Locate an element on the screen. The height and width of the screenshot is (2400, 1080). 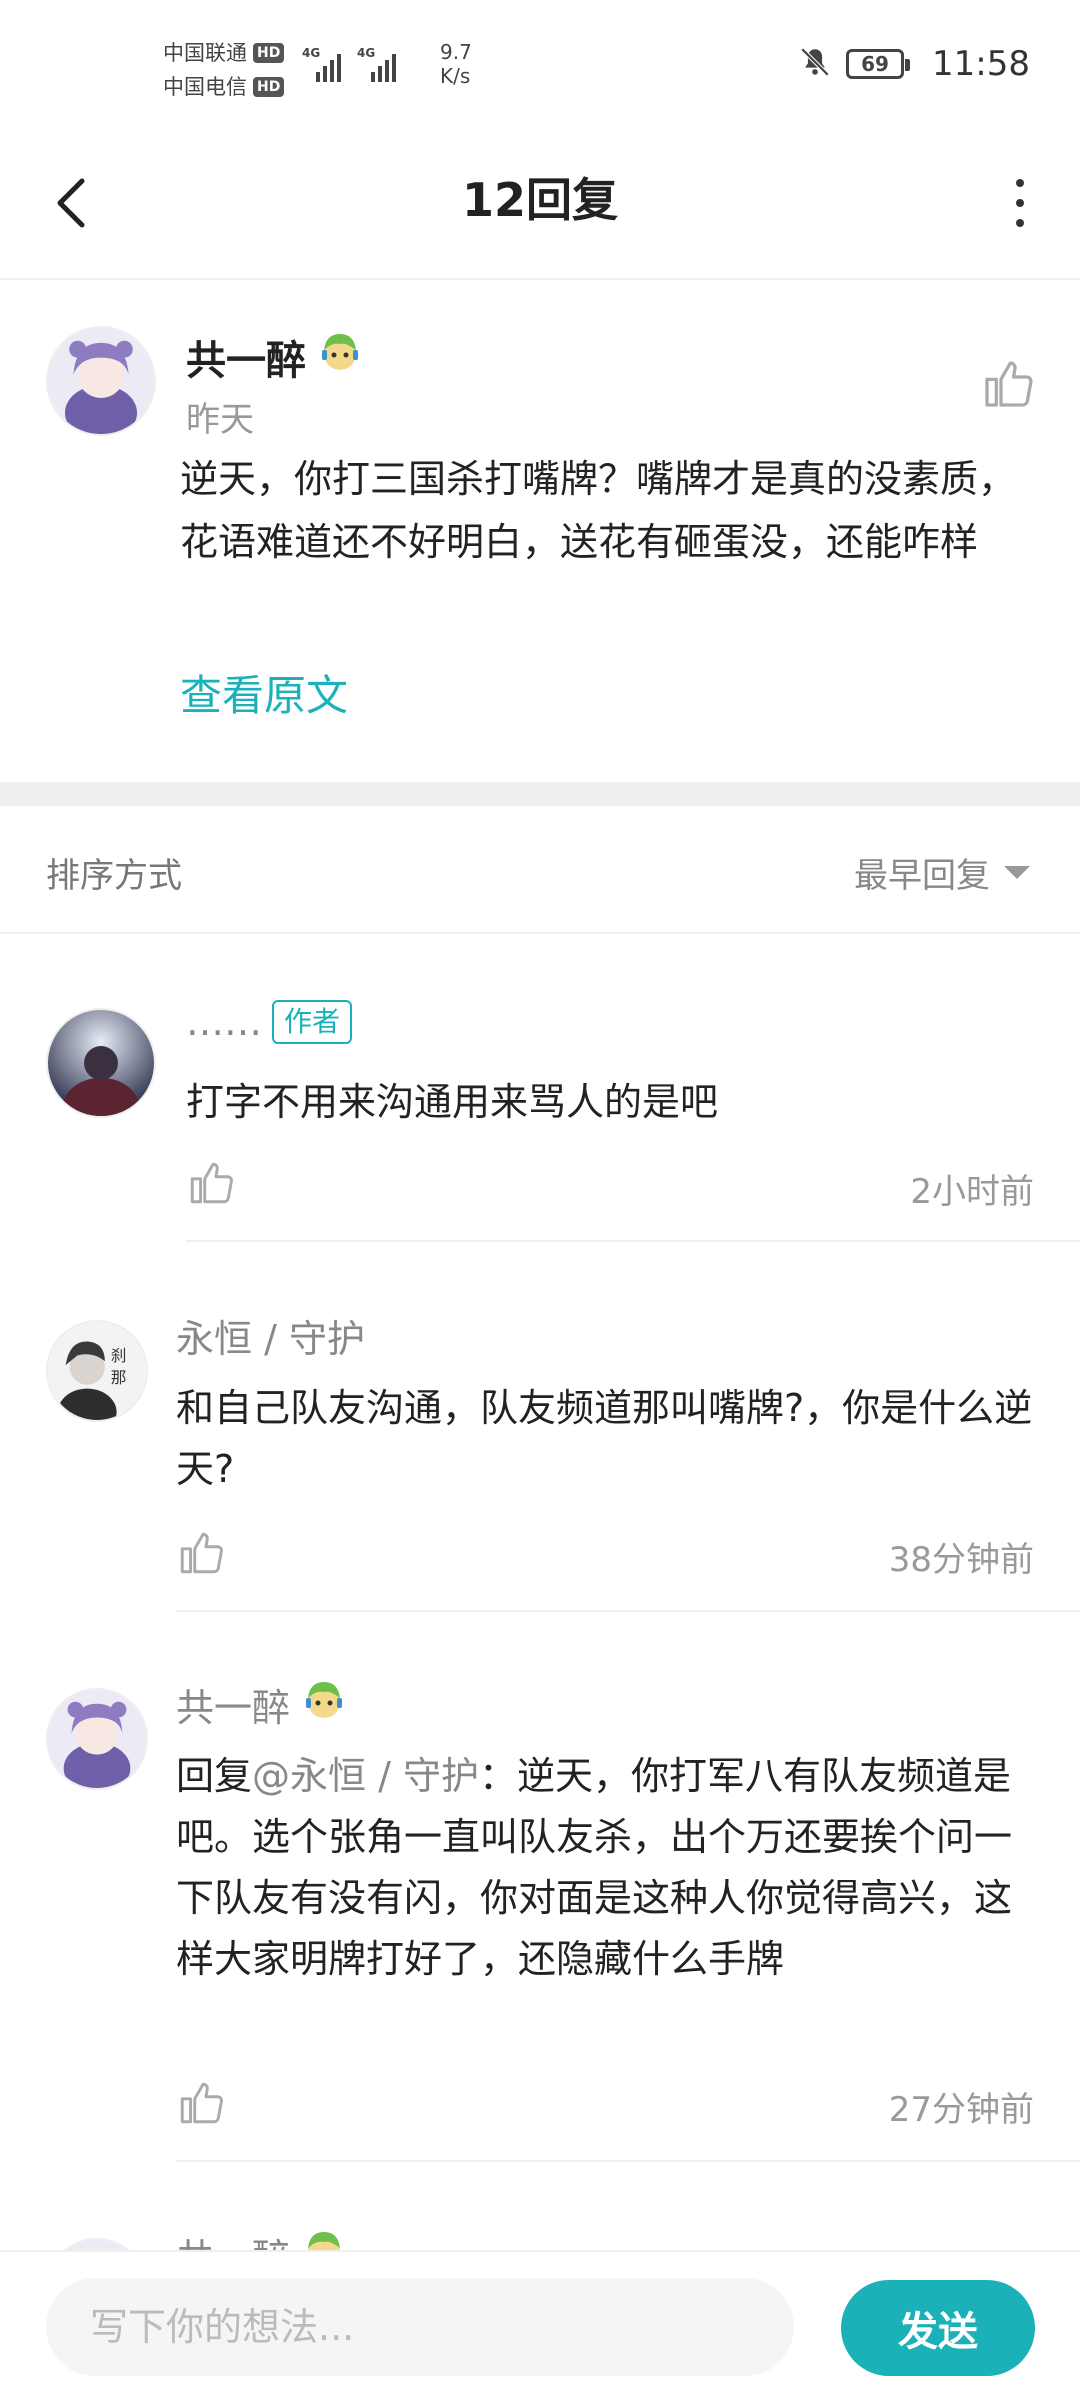
avatar: 刹那 is located at coordinates (97, 1371).